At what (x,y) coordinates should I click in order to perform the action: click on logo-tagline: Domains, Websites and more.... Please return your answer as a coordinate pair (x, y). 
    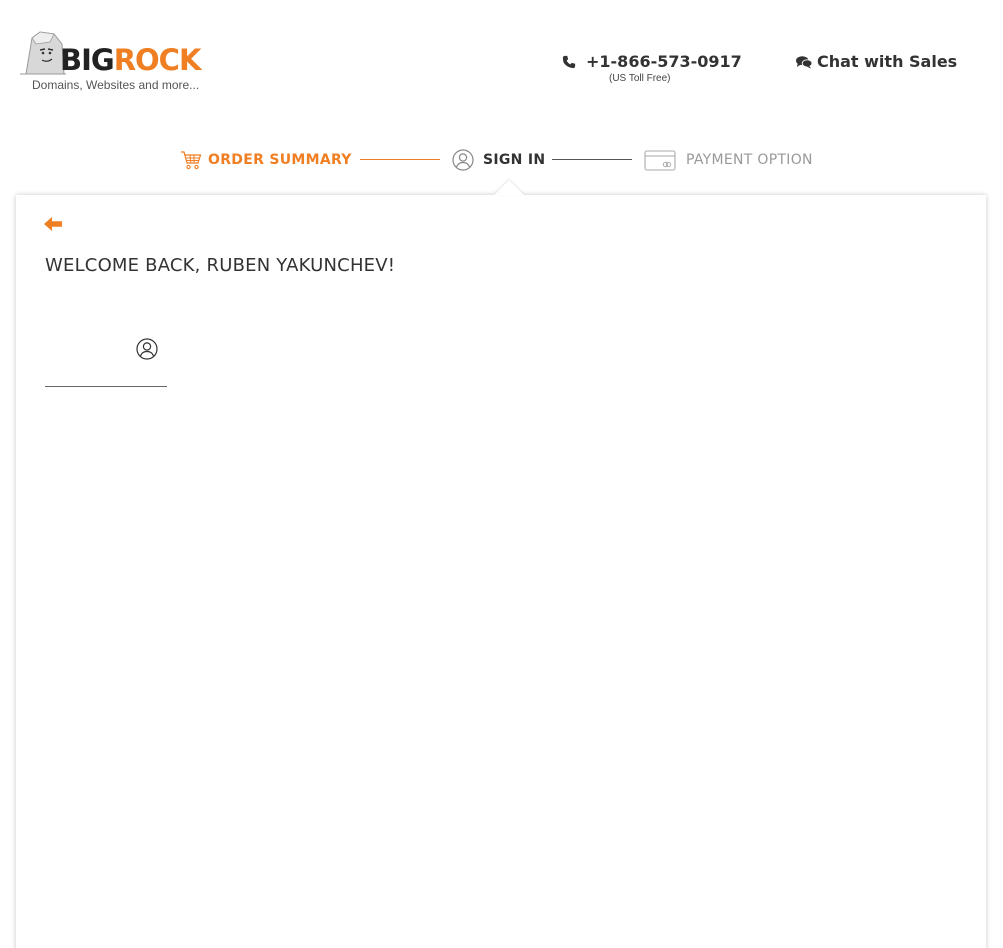
    Looking at the image, I should click on (116, 85).